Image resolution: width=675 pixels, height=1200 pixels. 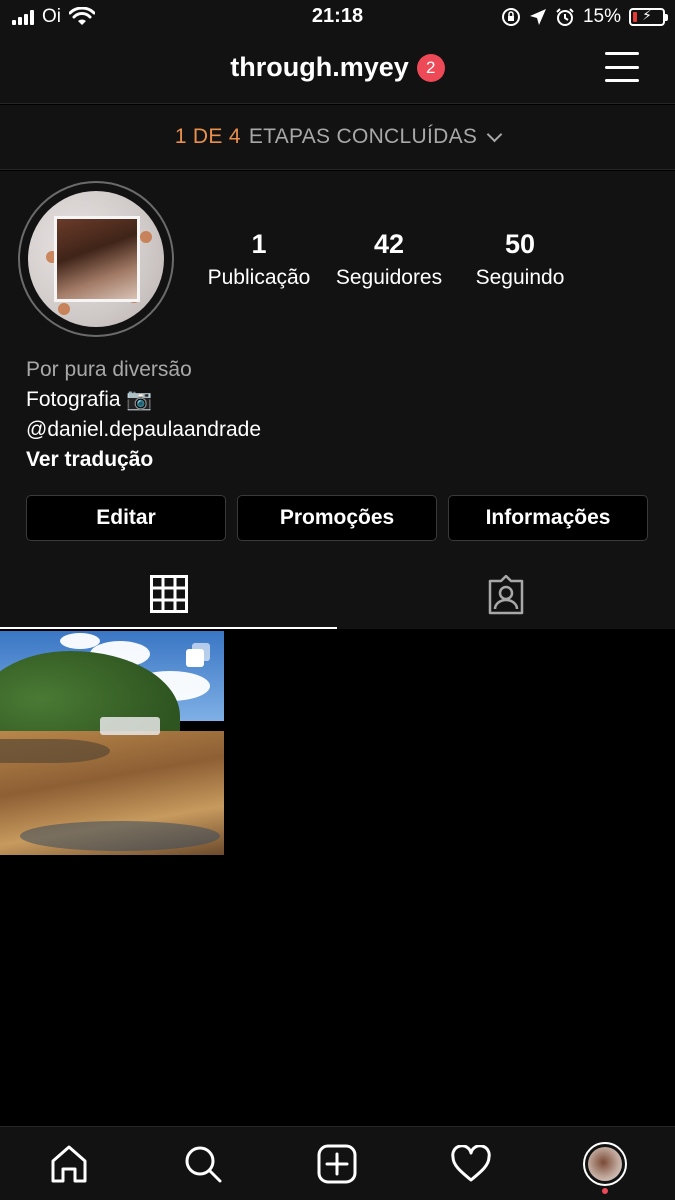 I want to click on avatar, so click(x=96, y=259).